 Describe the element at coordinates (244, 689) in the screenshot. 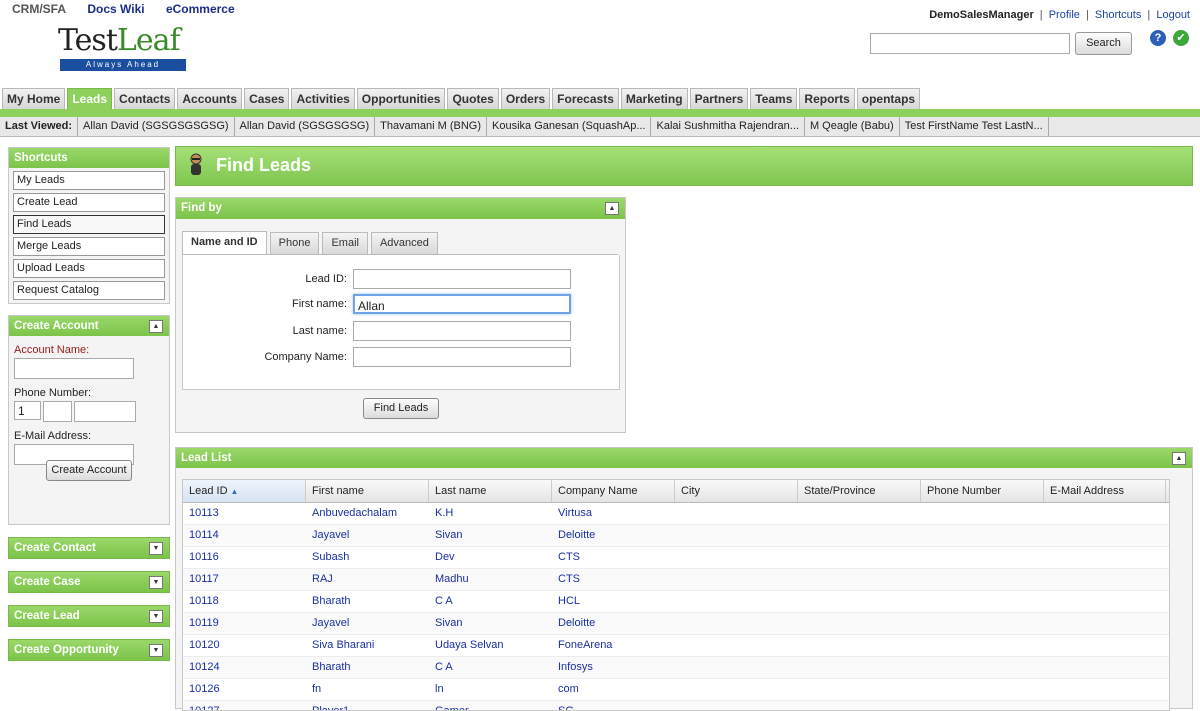

I see `table-cell: 10126` at that location.